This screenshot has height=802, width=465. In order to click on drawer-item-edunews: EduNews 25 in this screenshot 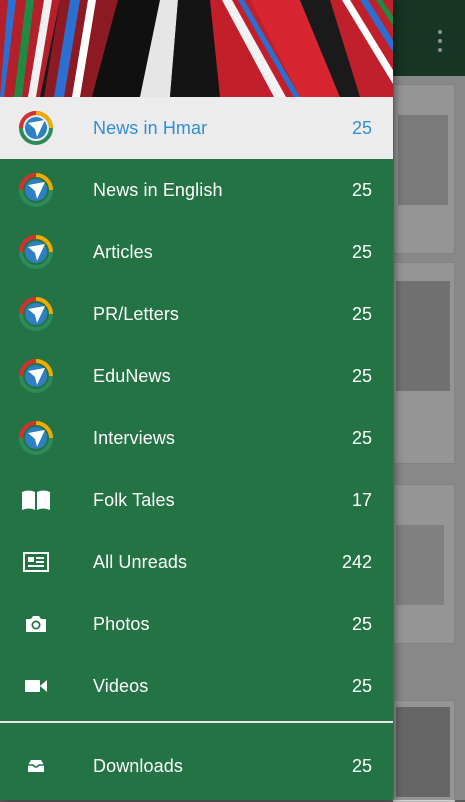, I will do `click(196, 376)`.